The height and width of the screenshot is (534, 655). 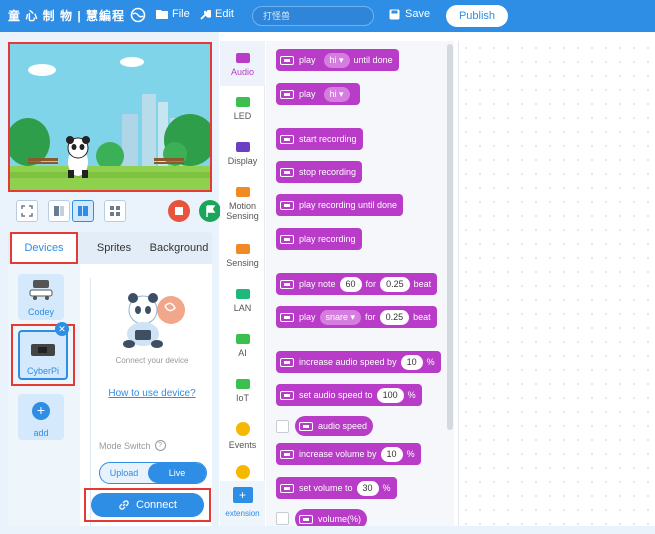 What do you see at coordinates (44, 248) in the screenshot?
I see `tab-devices: Devices` at bounding box center [44, 248].